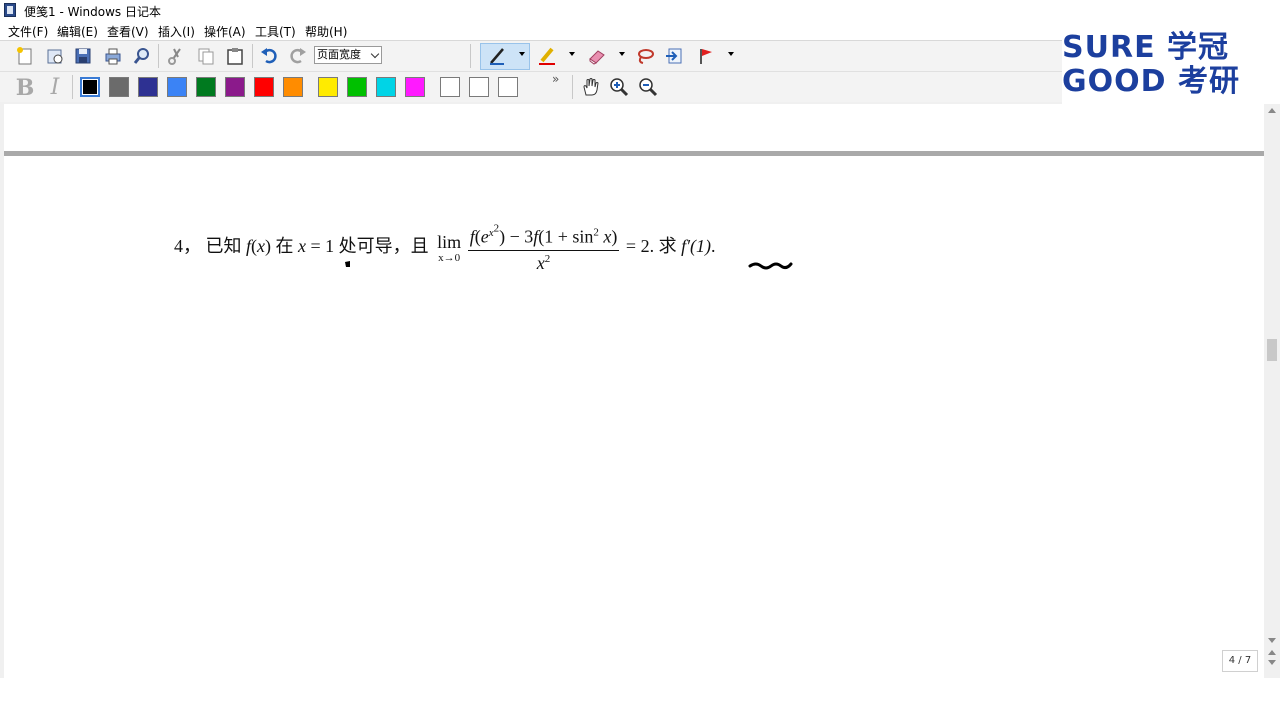 The width and height of the screenshot is (1280, 720). Describe the element at coordinates (128, 31) in the screenshot. I see `menu-view: 查看(V)` at that location.